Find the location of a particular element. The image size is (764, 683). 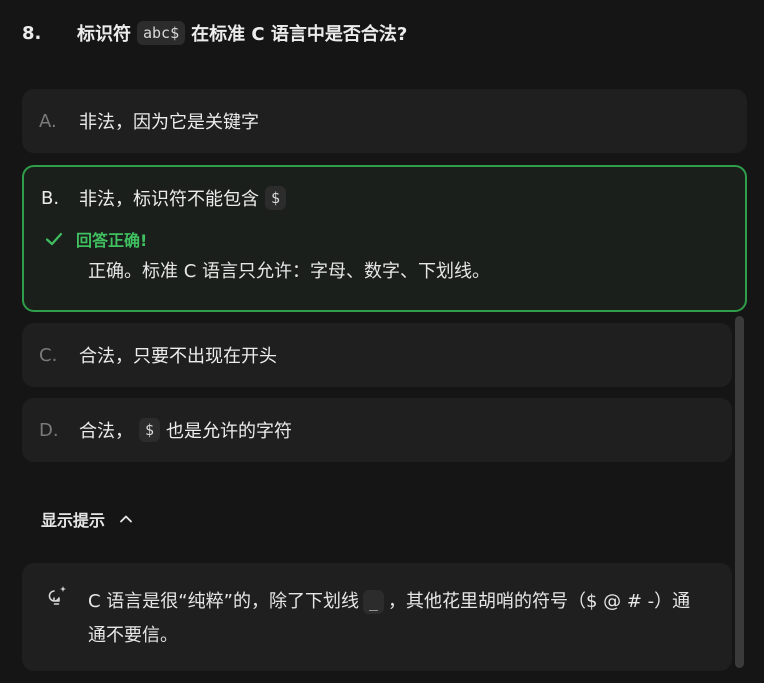

correct-feedback: 回答正确! is located at coordinates (384, 239).